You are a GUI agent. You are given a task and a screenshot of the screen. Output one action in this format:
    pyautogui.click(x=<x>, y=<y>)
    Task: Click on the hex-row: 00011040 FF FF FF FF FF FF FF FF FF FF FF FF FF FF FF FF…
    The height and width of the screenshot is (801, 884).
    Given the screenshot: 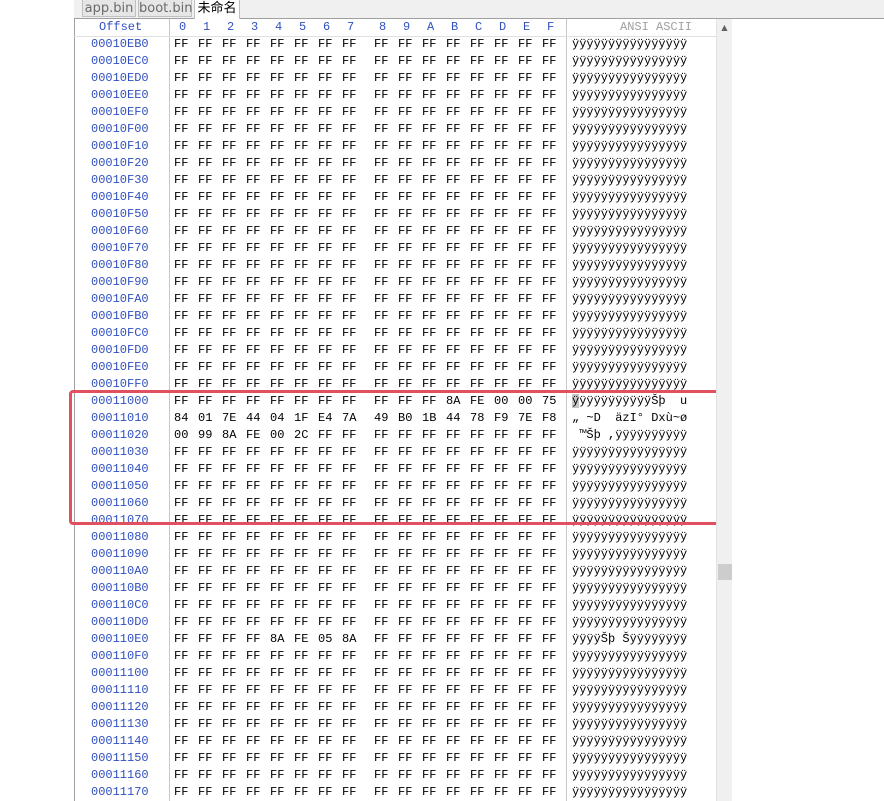 What is the action you would take?
    pyautogui.click(x=395, y=469)
    